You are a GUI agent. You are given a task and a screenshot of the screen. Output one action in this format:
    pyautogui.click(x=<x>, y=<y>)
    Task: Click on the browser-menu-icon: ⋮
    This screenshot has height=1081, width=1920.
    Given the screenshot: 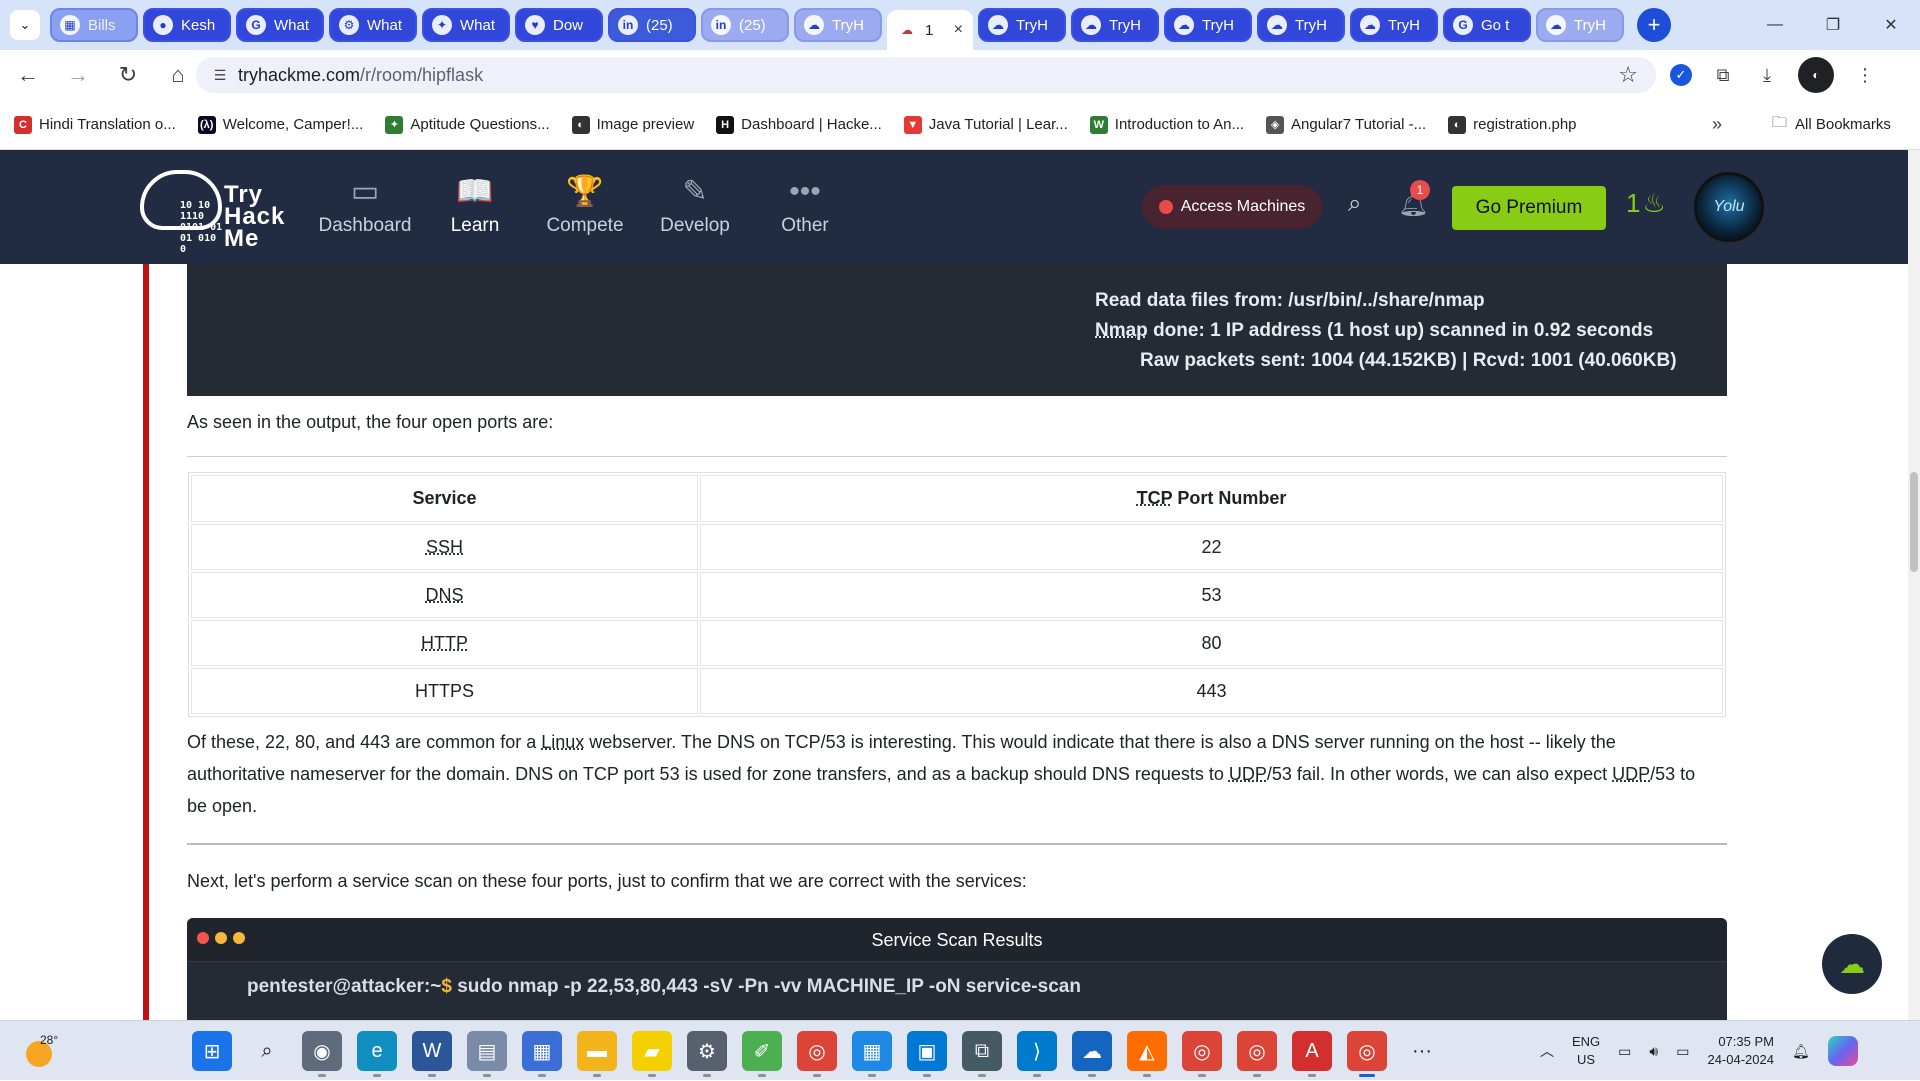 What is the action you would take?
    pyautogui.click(x=1865, y=75)
    